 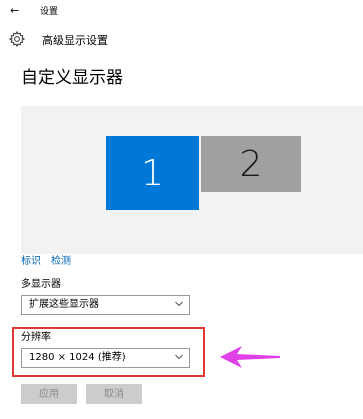 I want to click on header-title: 高级显示设置, so click(x=75, y=40).